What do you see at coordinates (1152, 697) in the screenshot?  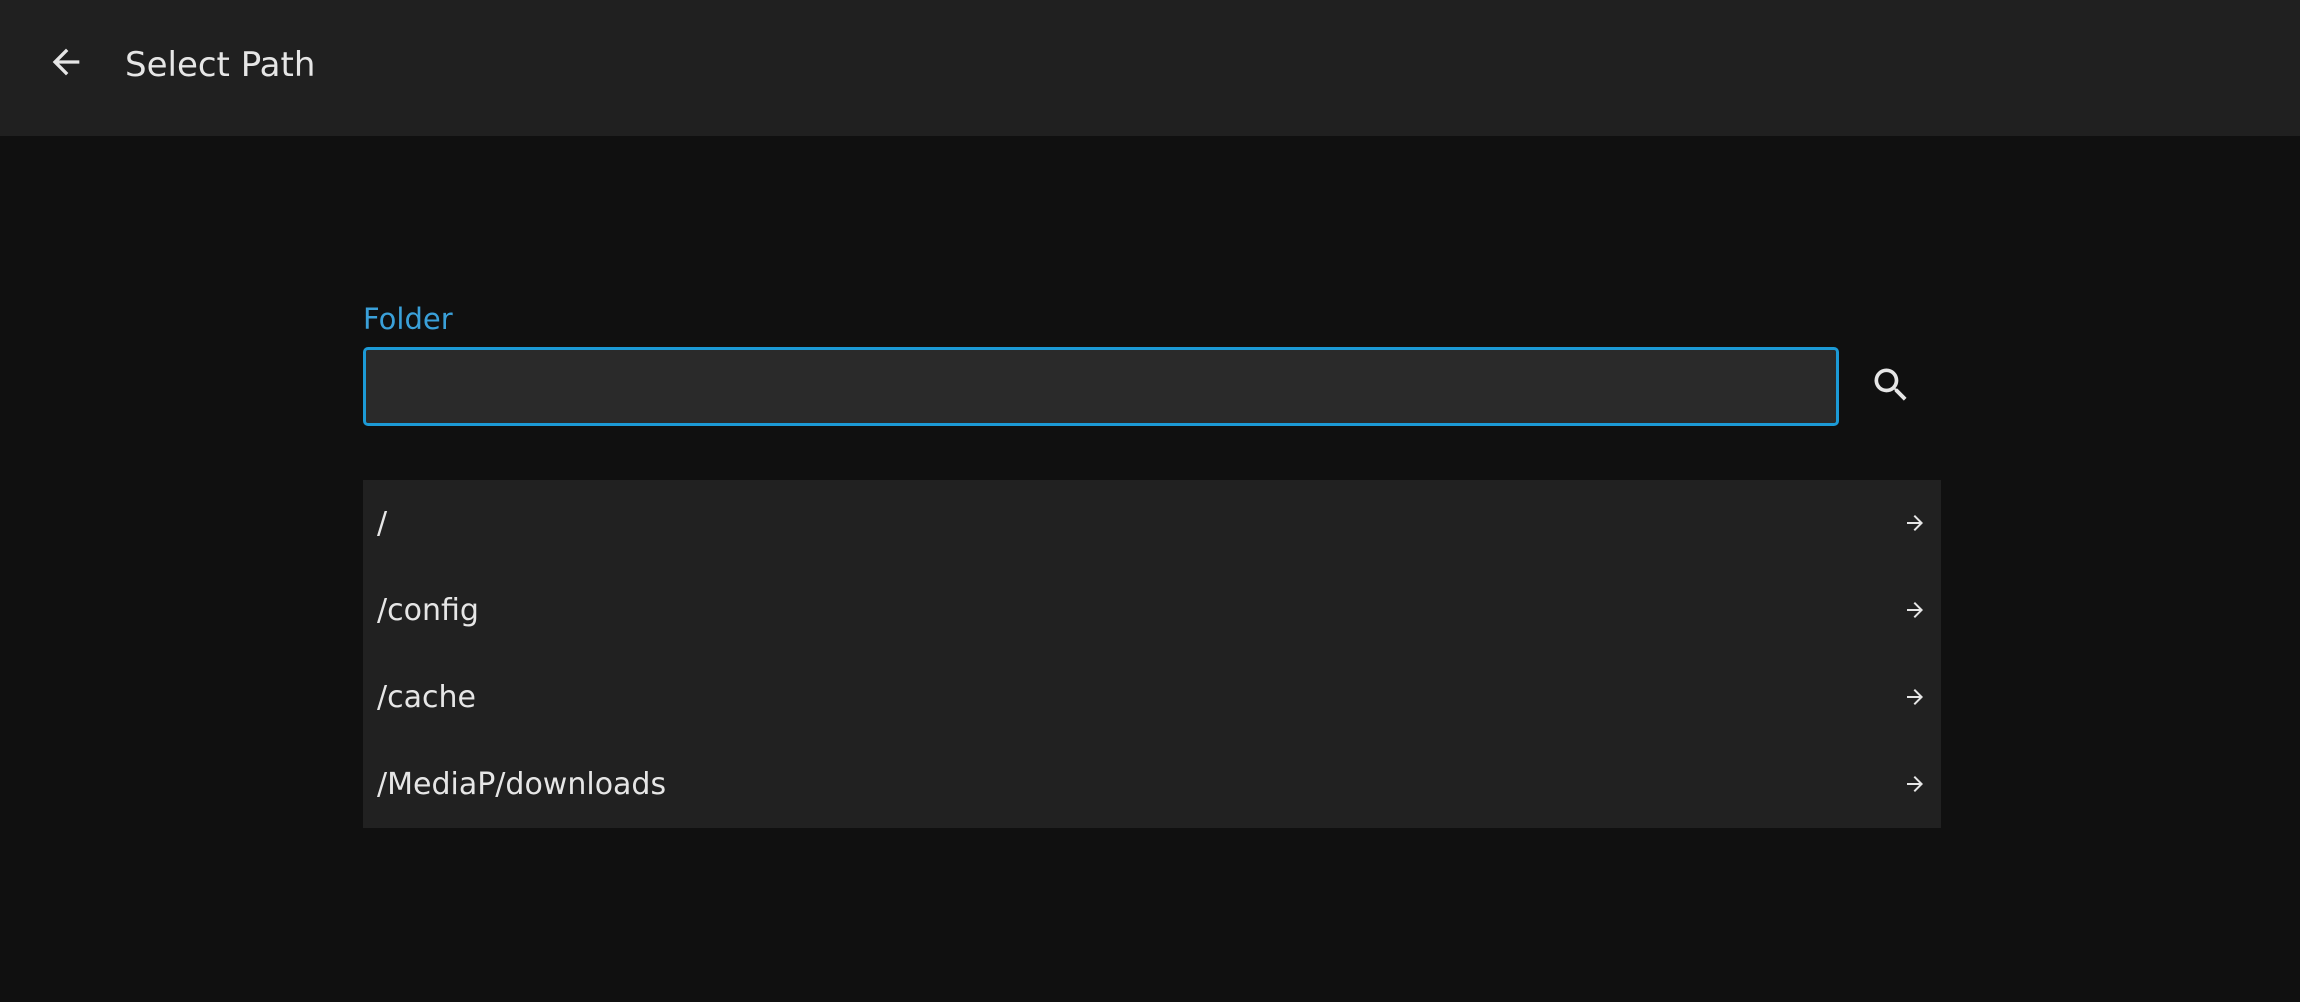 I see `path-item-cache: /cache` at bounding box center [1152, 697].